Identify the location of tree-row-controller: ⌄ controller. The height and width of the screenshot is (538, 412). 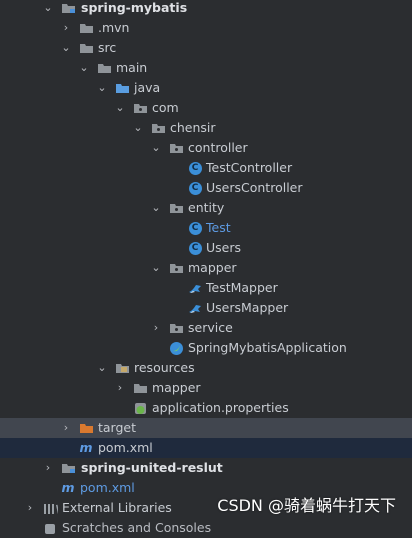
(206, 148).